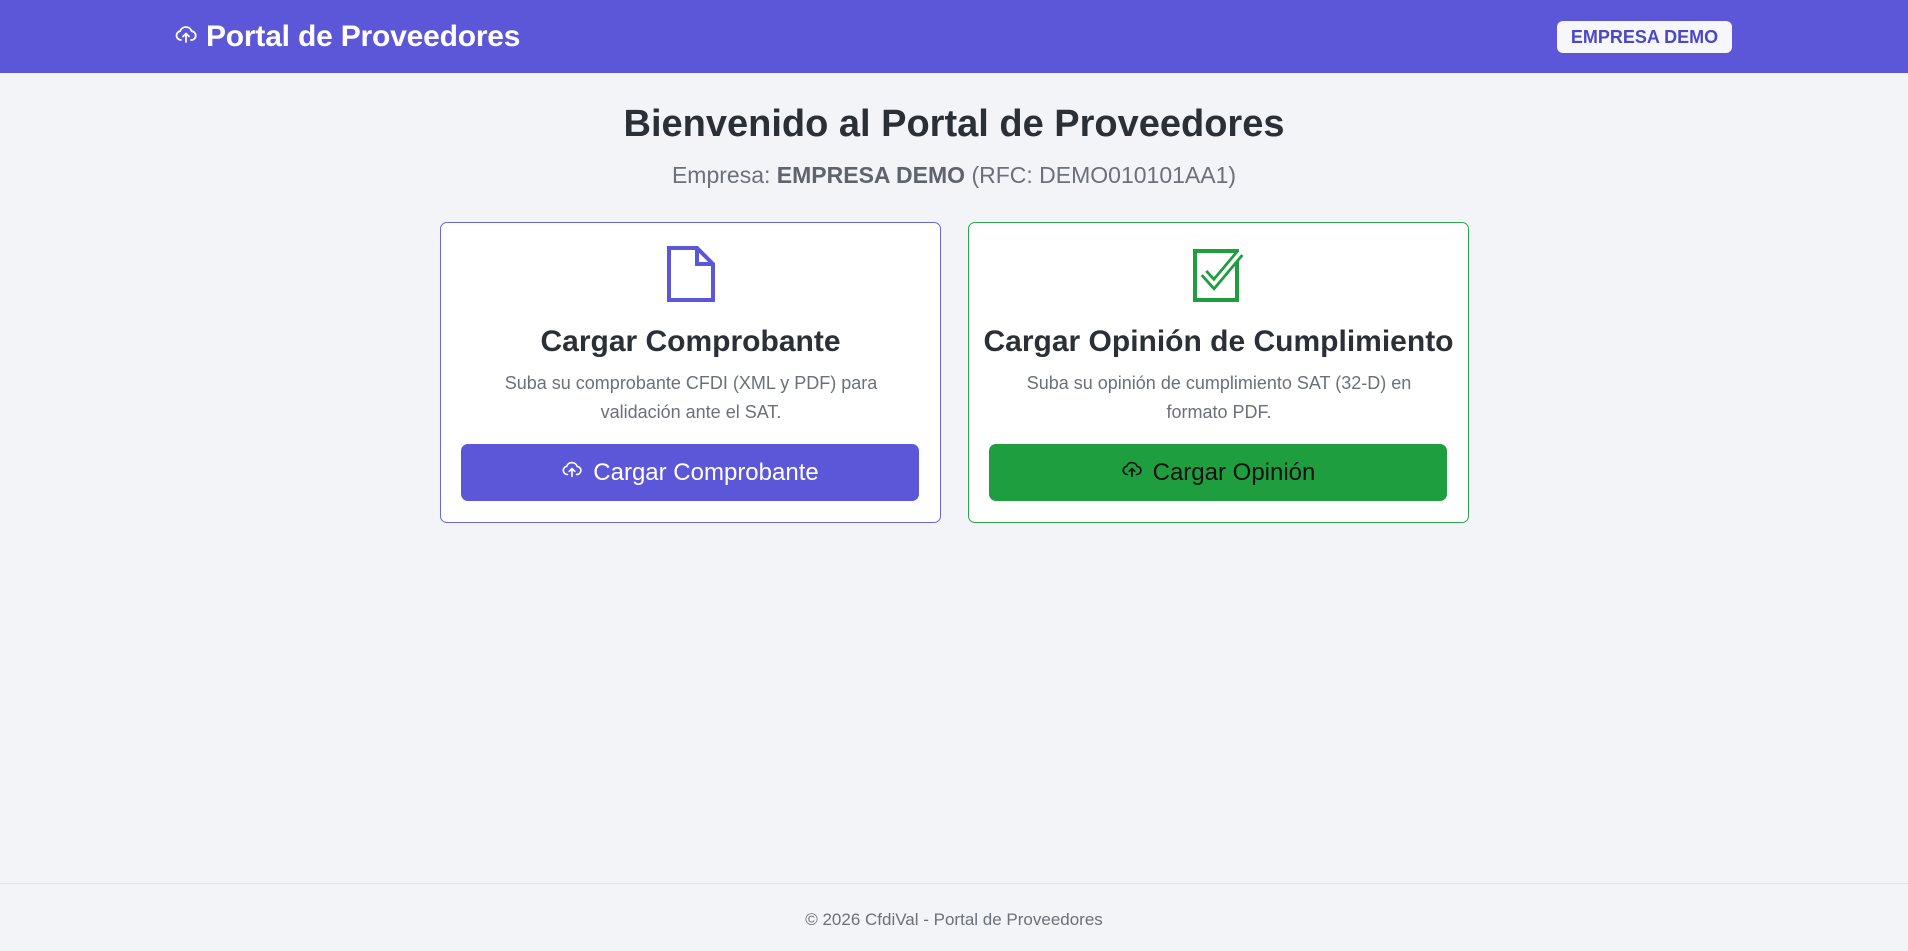 The height and width of the screenshot is (951, 1908). I want to click on page-title: Bienvenido al Portal de Proveedores, so click(954, 124).